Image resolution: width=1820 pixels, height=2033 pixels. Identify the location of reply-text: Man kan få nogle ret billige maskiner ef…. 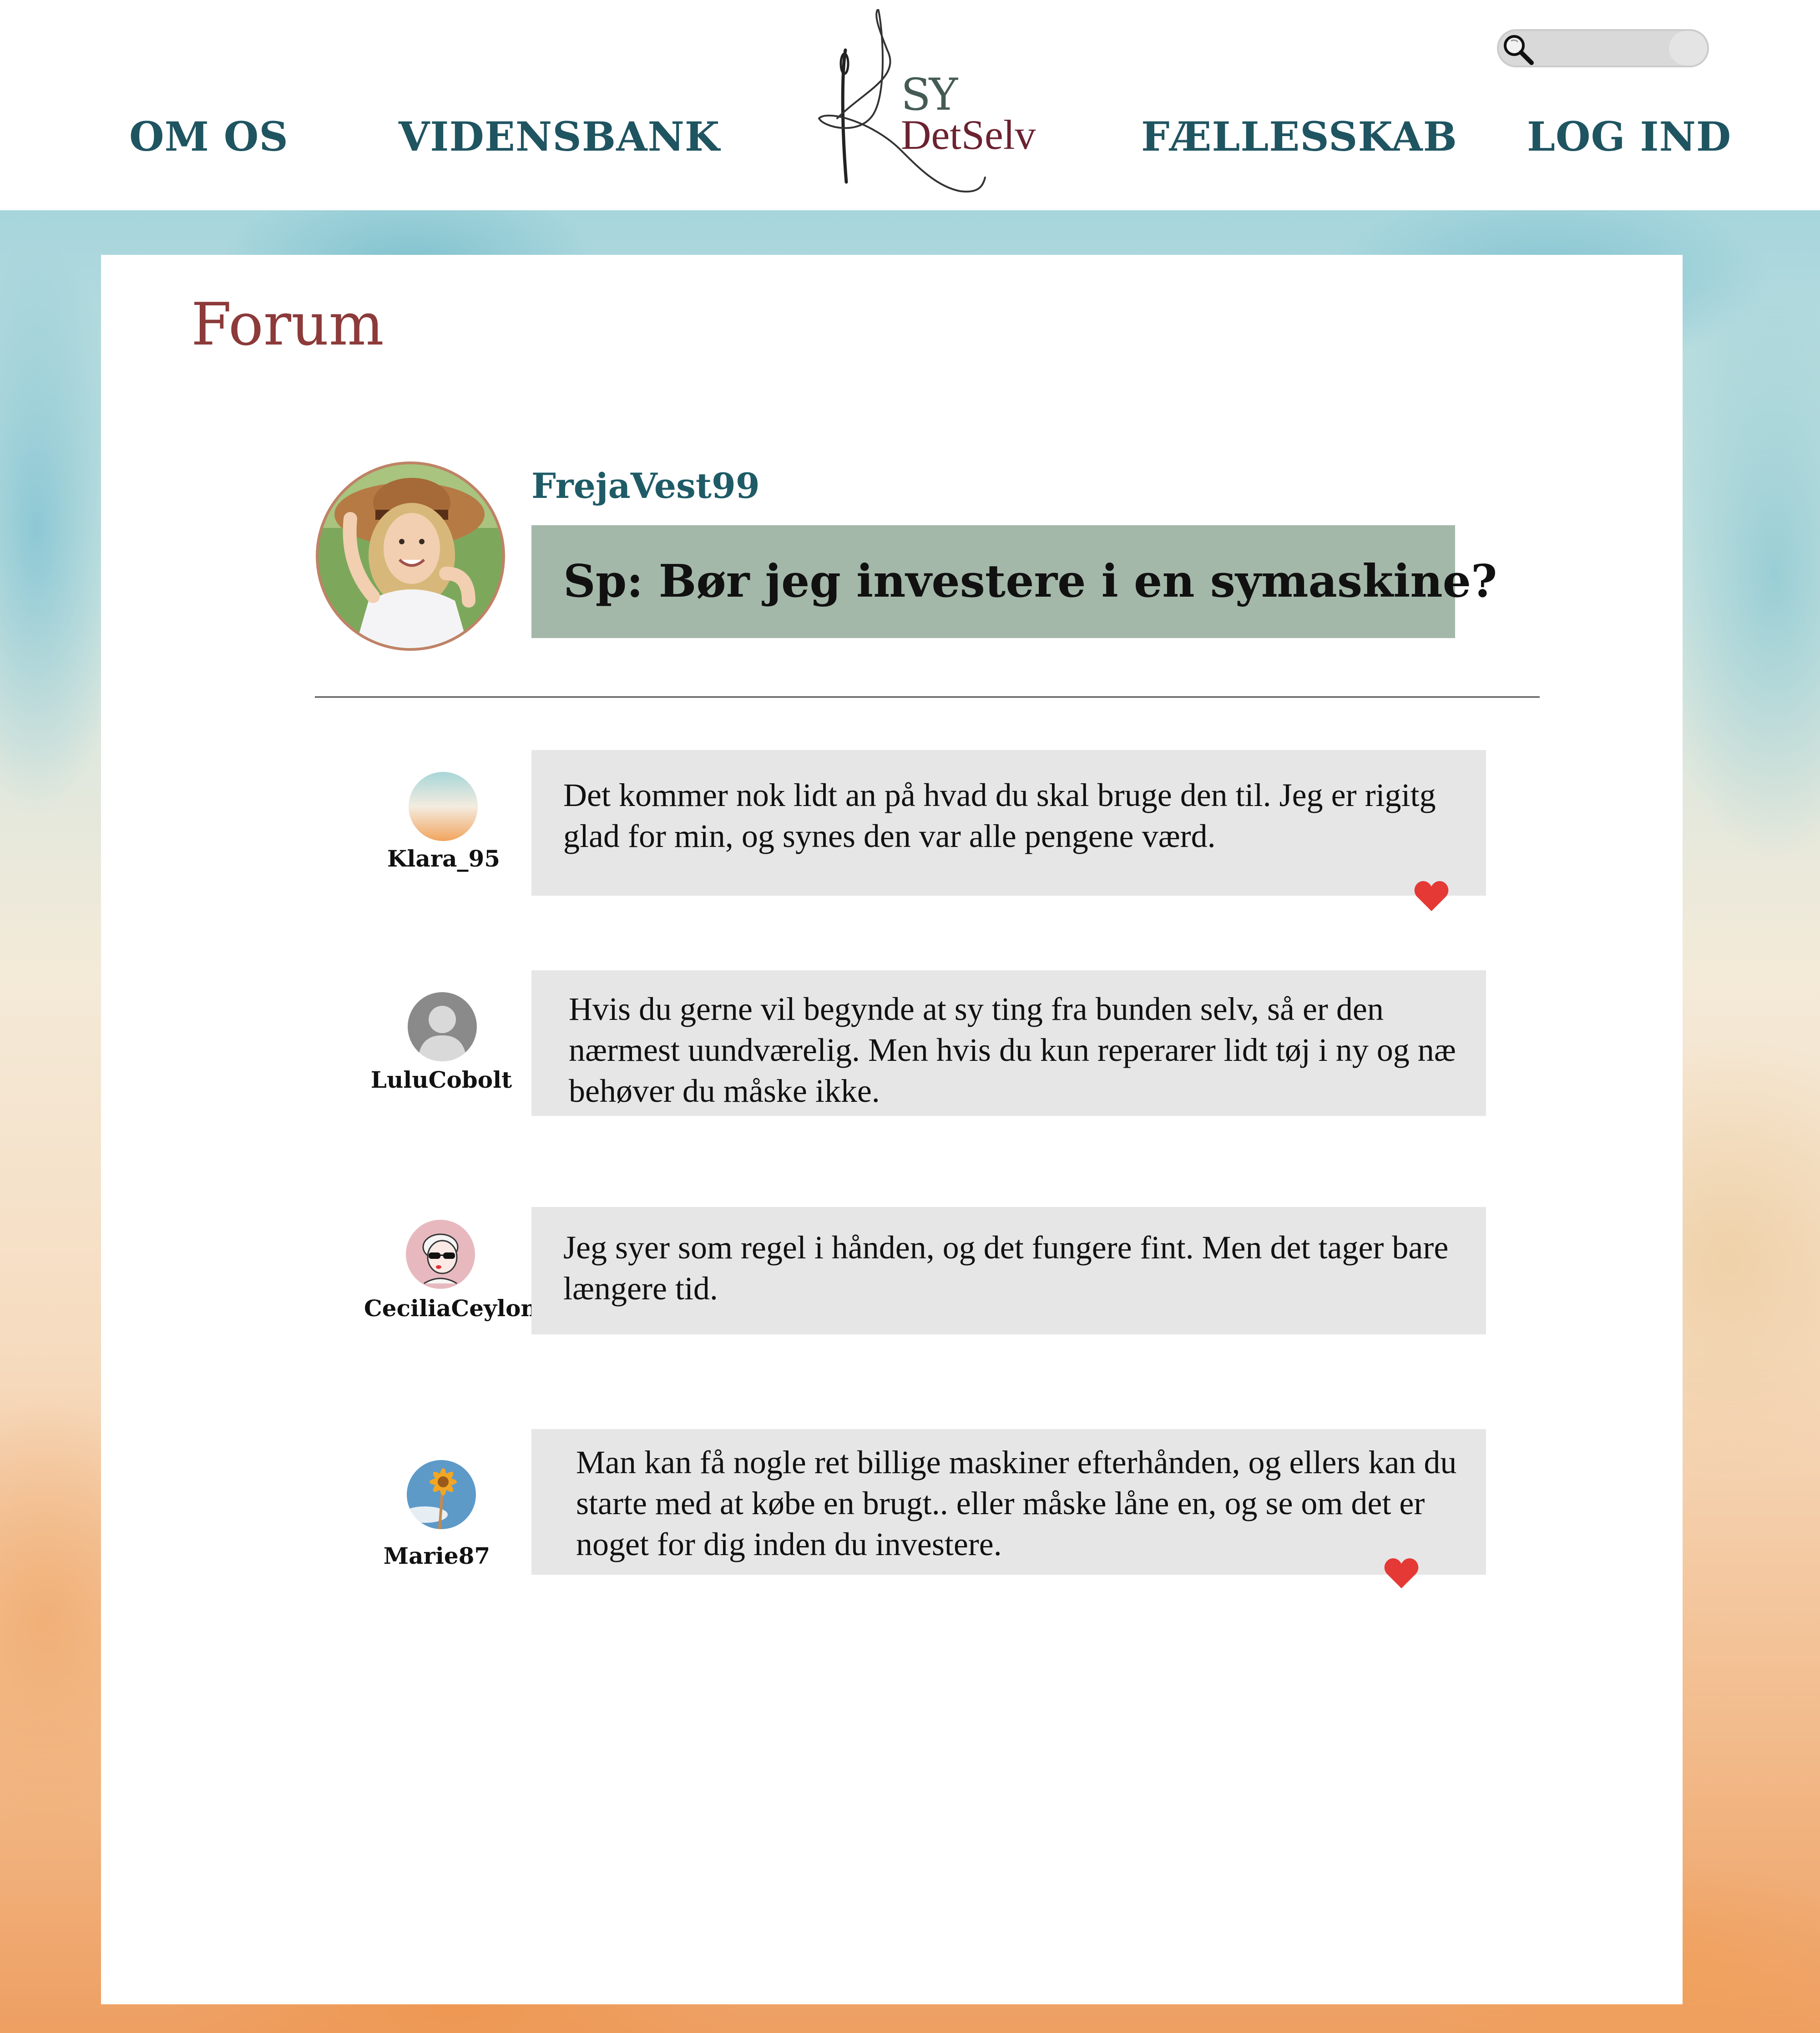
(1017, 1503).